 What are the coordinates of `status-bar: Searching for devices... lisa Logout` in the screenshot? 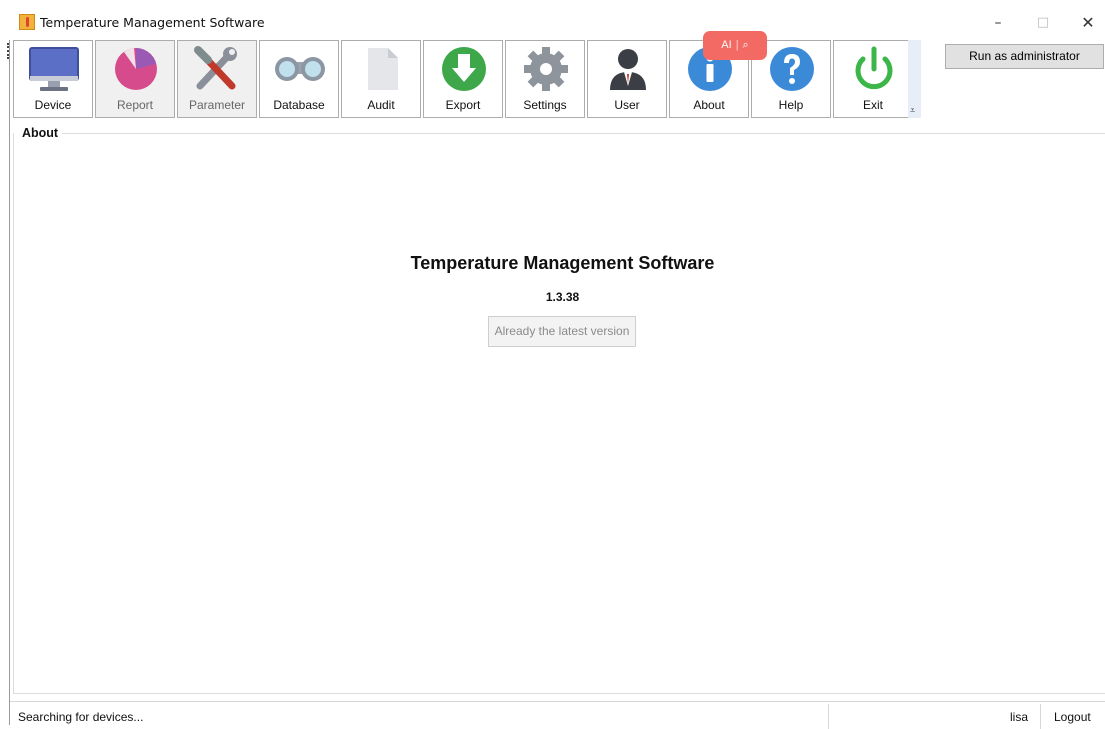 It's located at (557, 715).